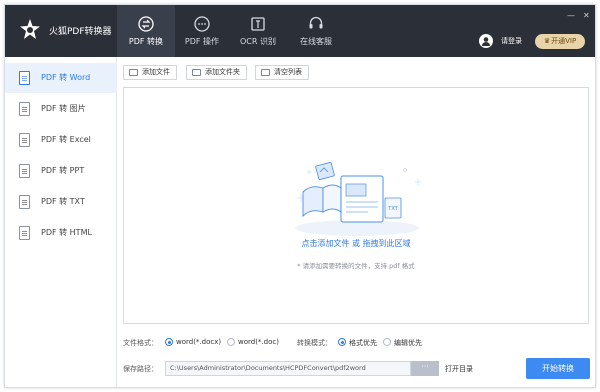 This screenshot has height=392, width=600. Describe the element at coordinates (30, 29) in the screenshot. I see `app-logo-icon` at that location.